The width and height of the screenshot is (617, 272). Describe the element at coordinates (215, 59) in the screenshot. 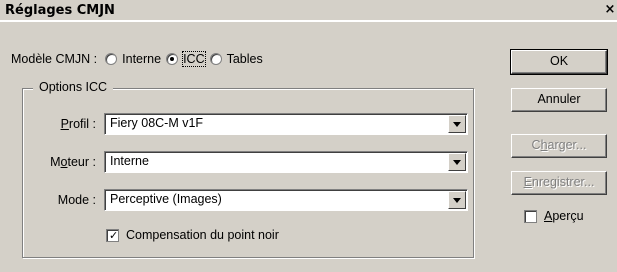

I see `radio-tables-button` at that location.